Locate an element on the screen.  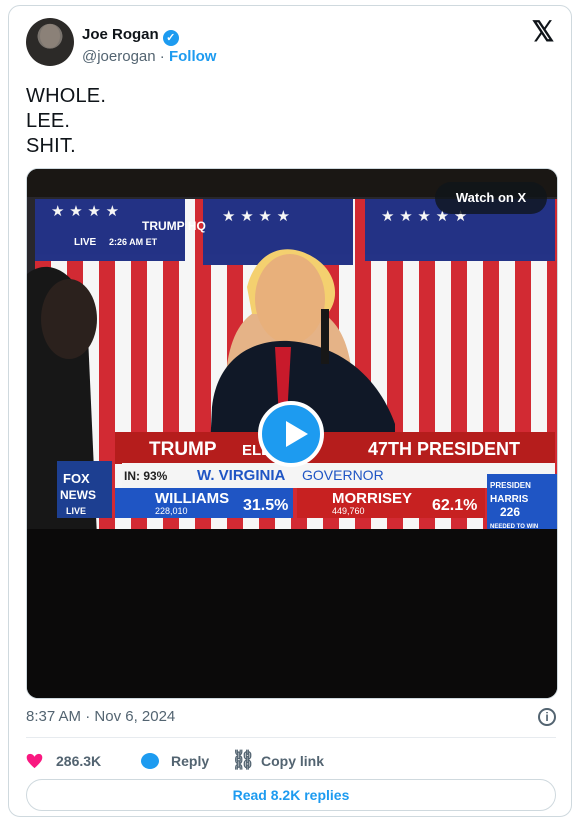
video-text-side-note: NEEDED TO WIN is located at coordinates (514, 527).